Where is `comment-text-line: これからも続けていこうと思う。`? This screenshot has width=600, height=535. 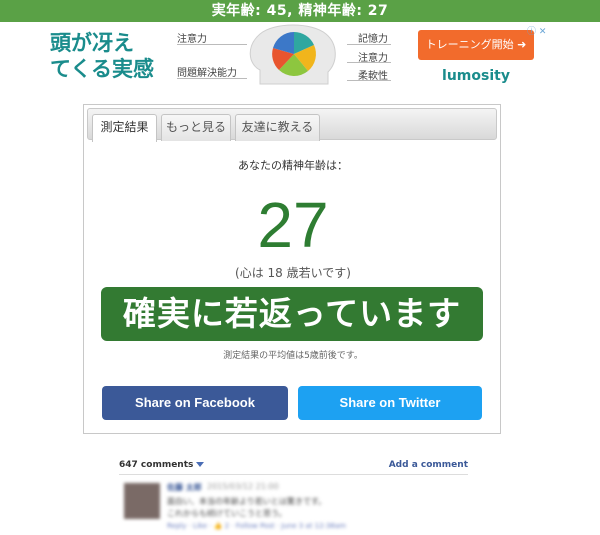
comment-text-line: これからも続けていこうと思う。 is located at coordinates (227, 513).